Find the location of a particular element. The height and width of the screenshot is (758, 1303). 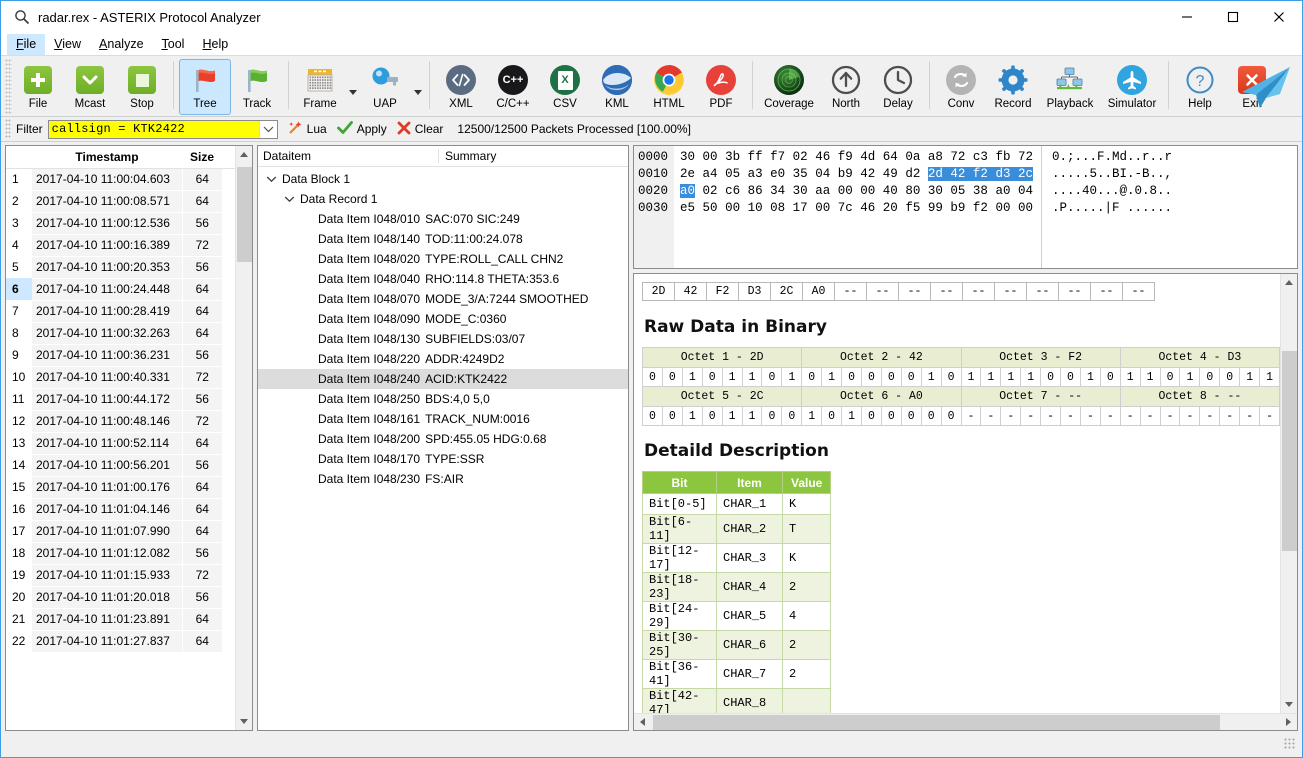

chevron-down-icon is located at coordinates (271, 179).